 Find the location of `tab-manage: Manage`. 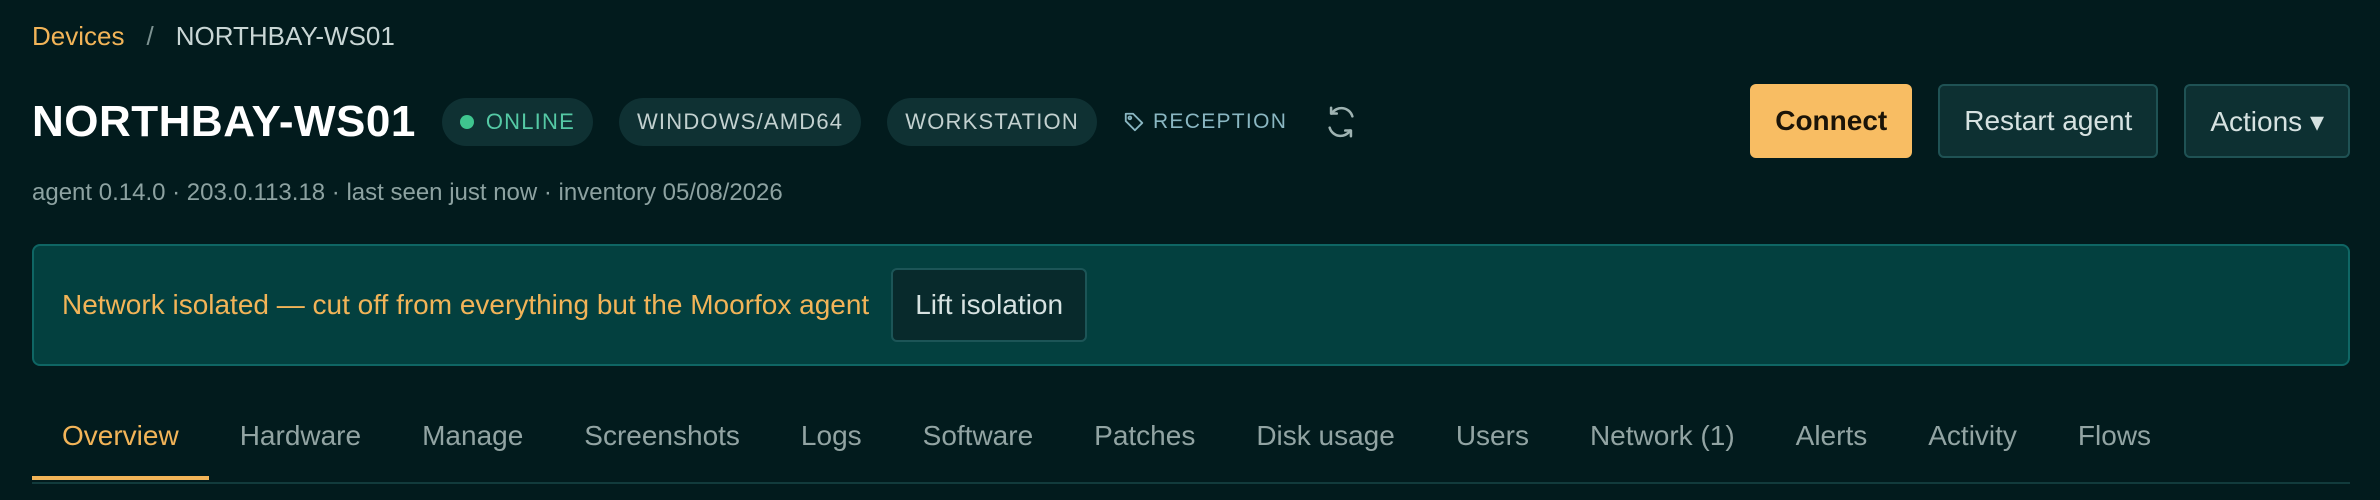

tab-manage: Manage is located at coordinates (472, 444).